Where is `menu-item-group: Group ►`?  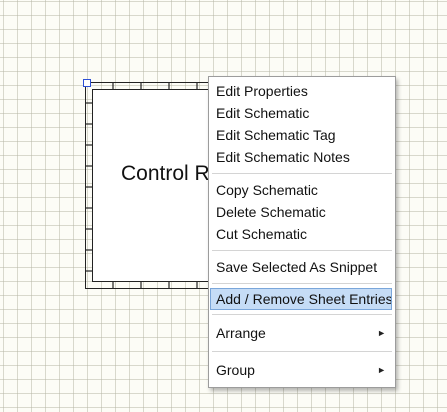 menu-item-group: Group ► is located at coordinates (301, 370).